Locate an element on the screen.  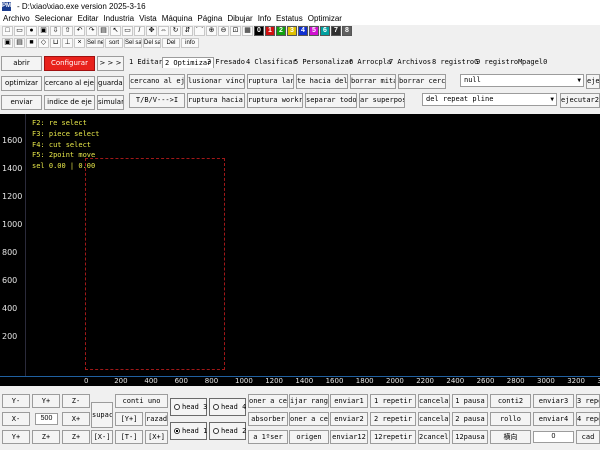
enviar-button: enviar is located at coordinates (21, 102).